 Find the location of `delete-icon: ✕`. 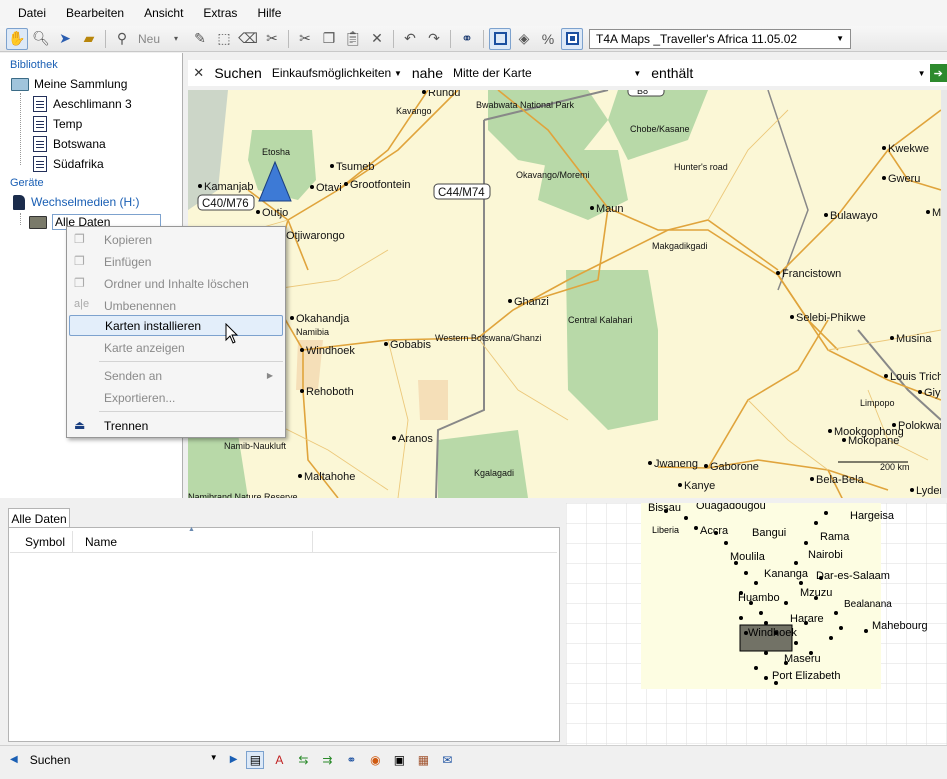

delete-icon: ✕ is located at coordinates (377, 39).